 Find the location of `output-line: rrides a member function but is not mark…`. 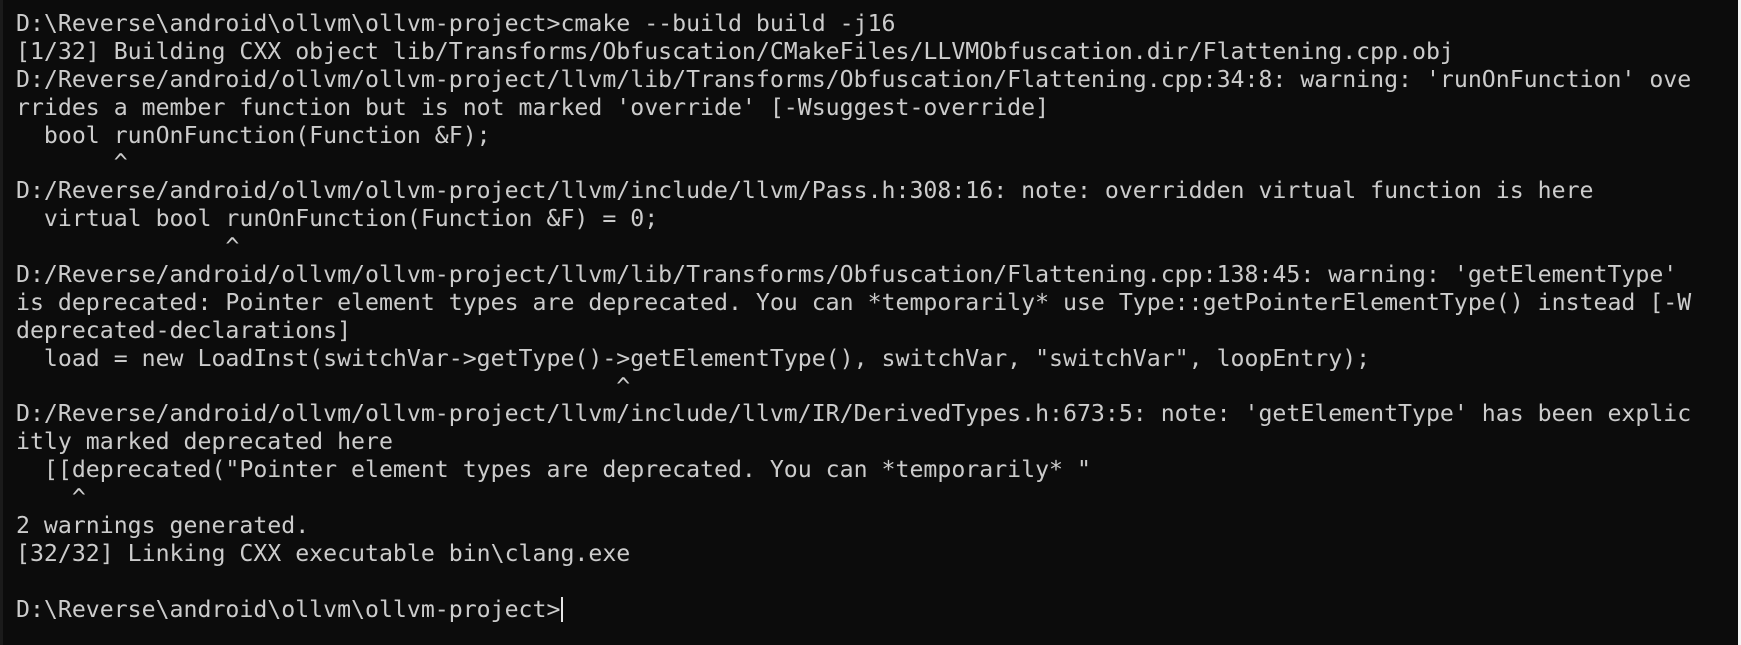

output-line: rrides a member function but is not mark… is located at coordinates (533, 107).